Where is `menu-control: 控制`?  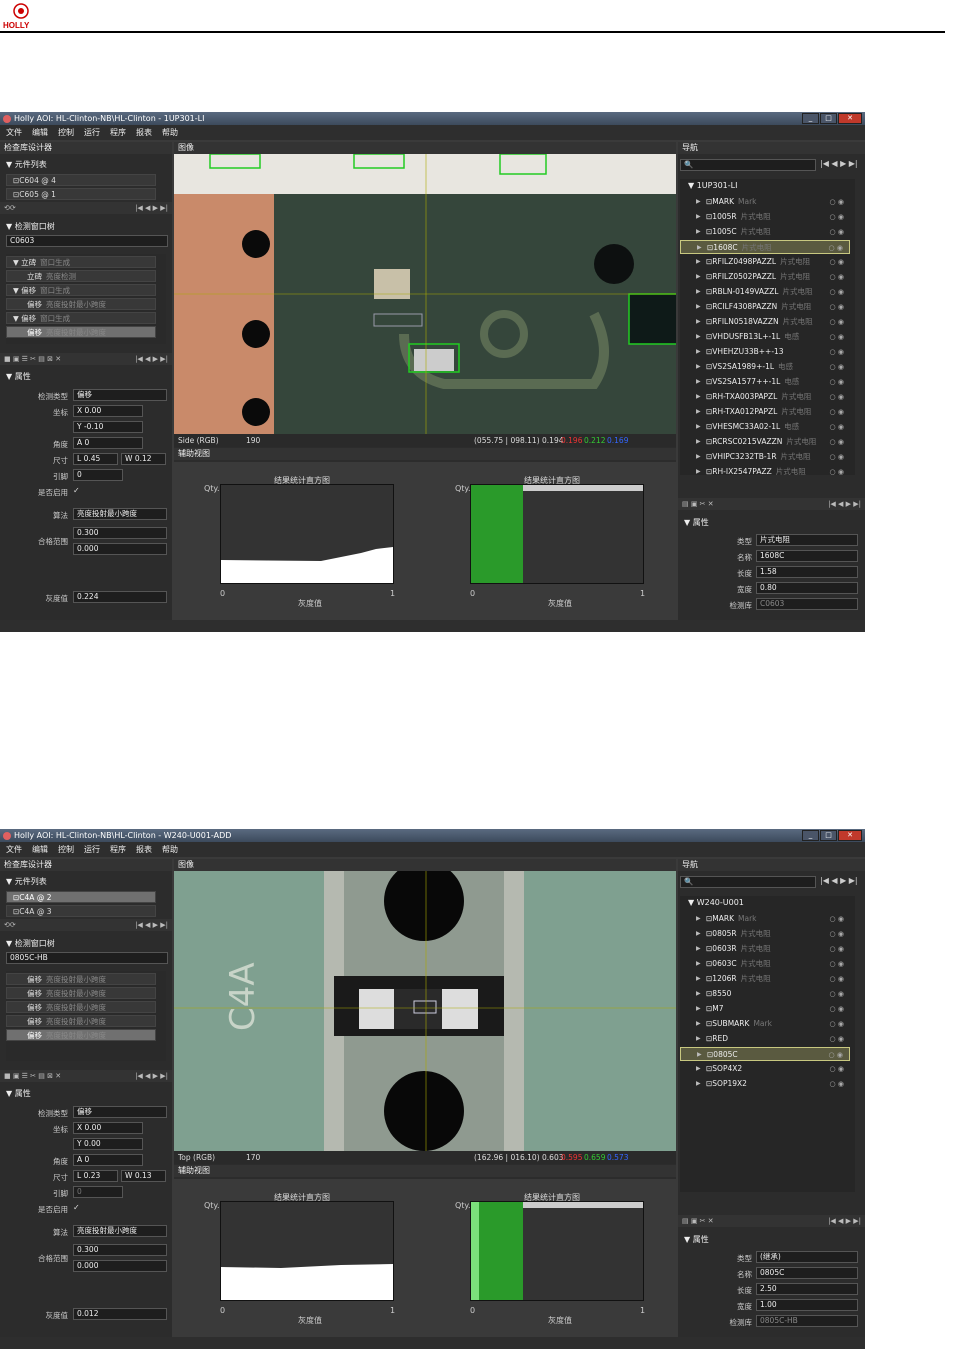
menu-control: 控制 is located at coordinates (66, 132).